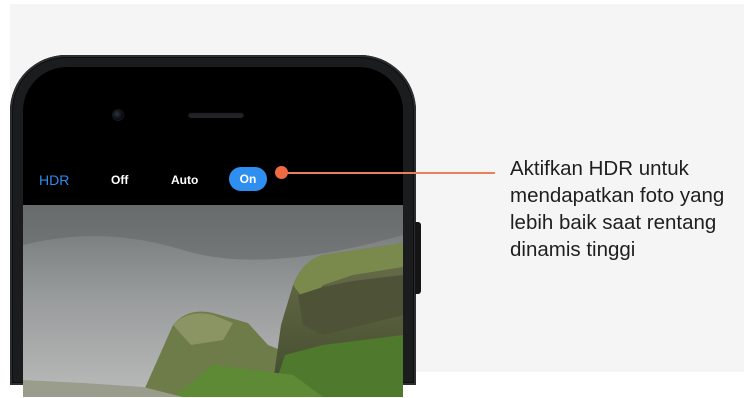 This screenshot has height=398, width=744. I want to click on callout-dot, so click(281, 172).